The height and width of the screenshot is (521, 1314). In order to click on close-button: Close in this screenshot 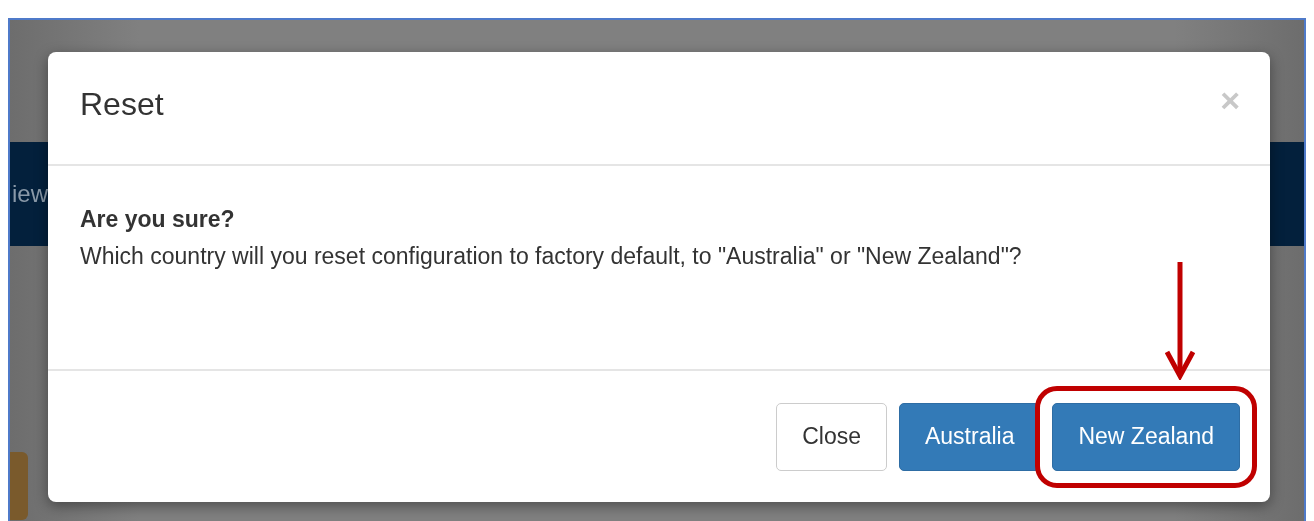, I will do `click(831, 436)`.